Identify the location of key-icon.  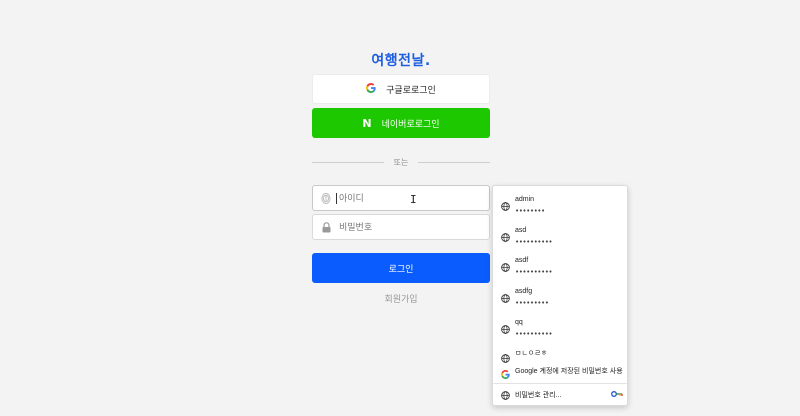
(617, 394).